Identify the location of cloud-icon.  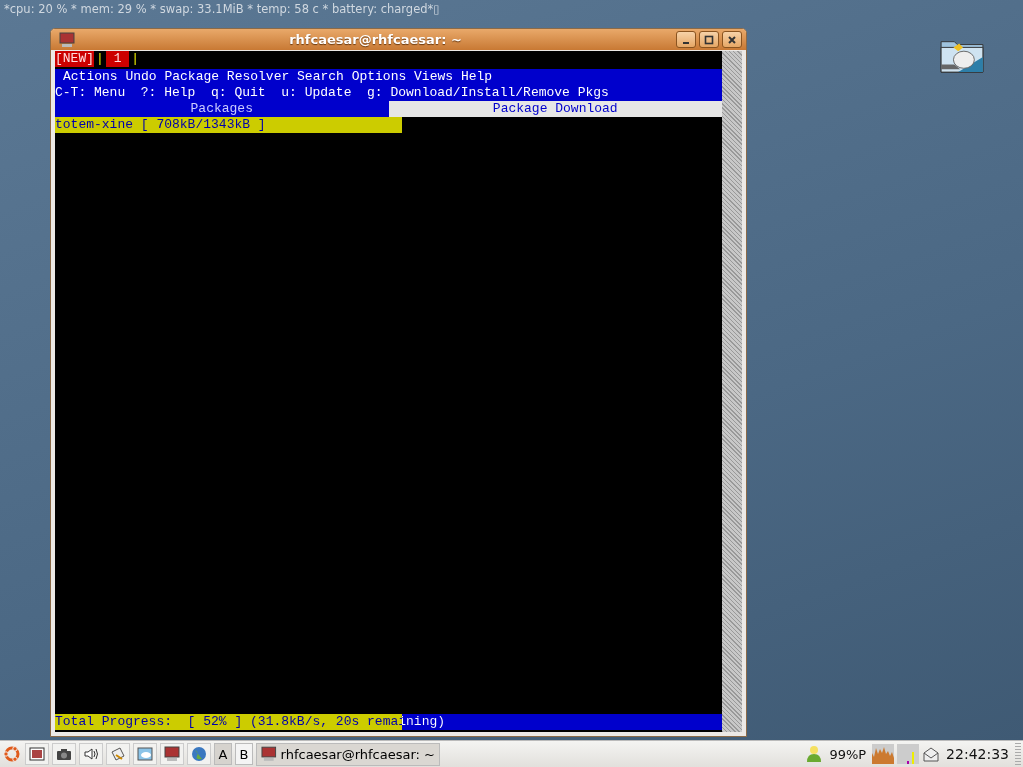
(145, 754).